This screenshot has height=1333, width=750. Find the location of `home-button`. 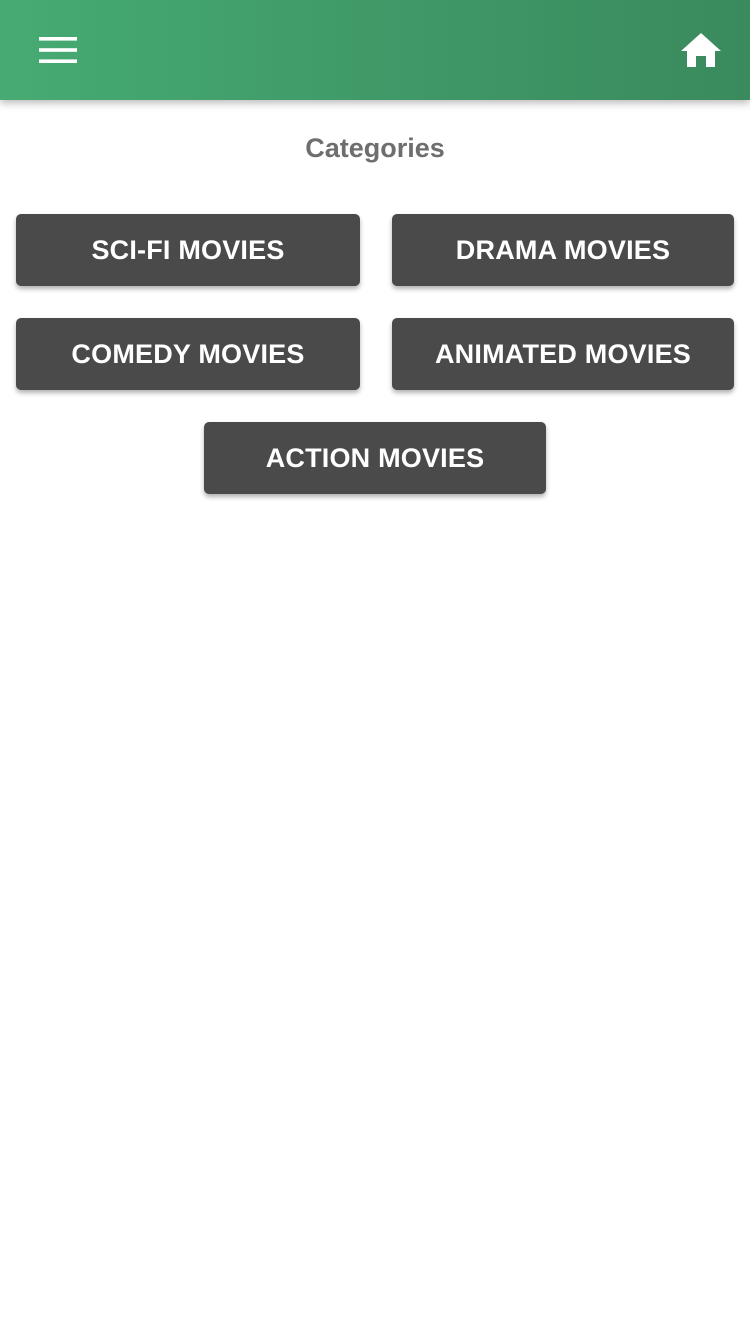

home-button is located at coordinates (701, 50).